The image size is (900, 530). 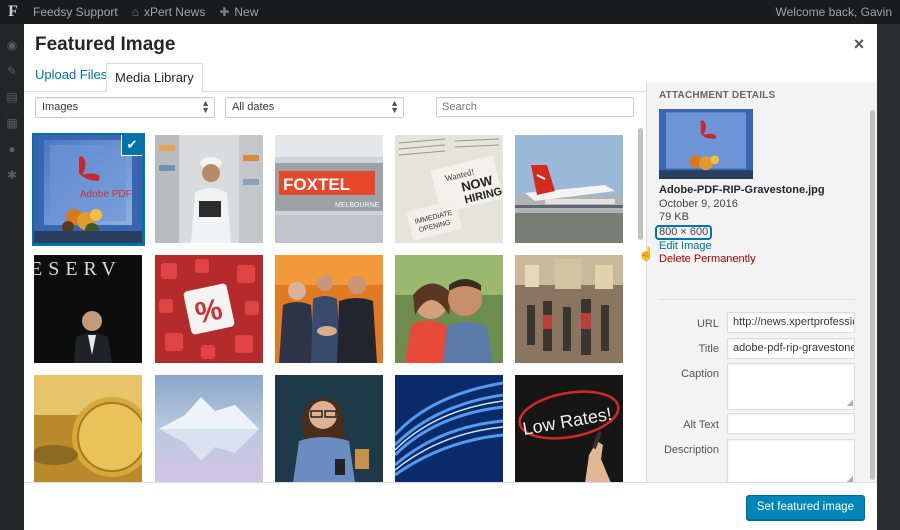 What do you see at coordinates (742, 190) in the screenshot?
I see `attachment-filename: Adobe-PDF-RIP-Gravestone.jpg` at bounding box center [742, 190].